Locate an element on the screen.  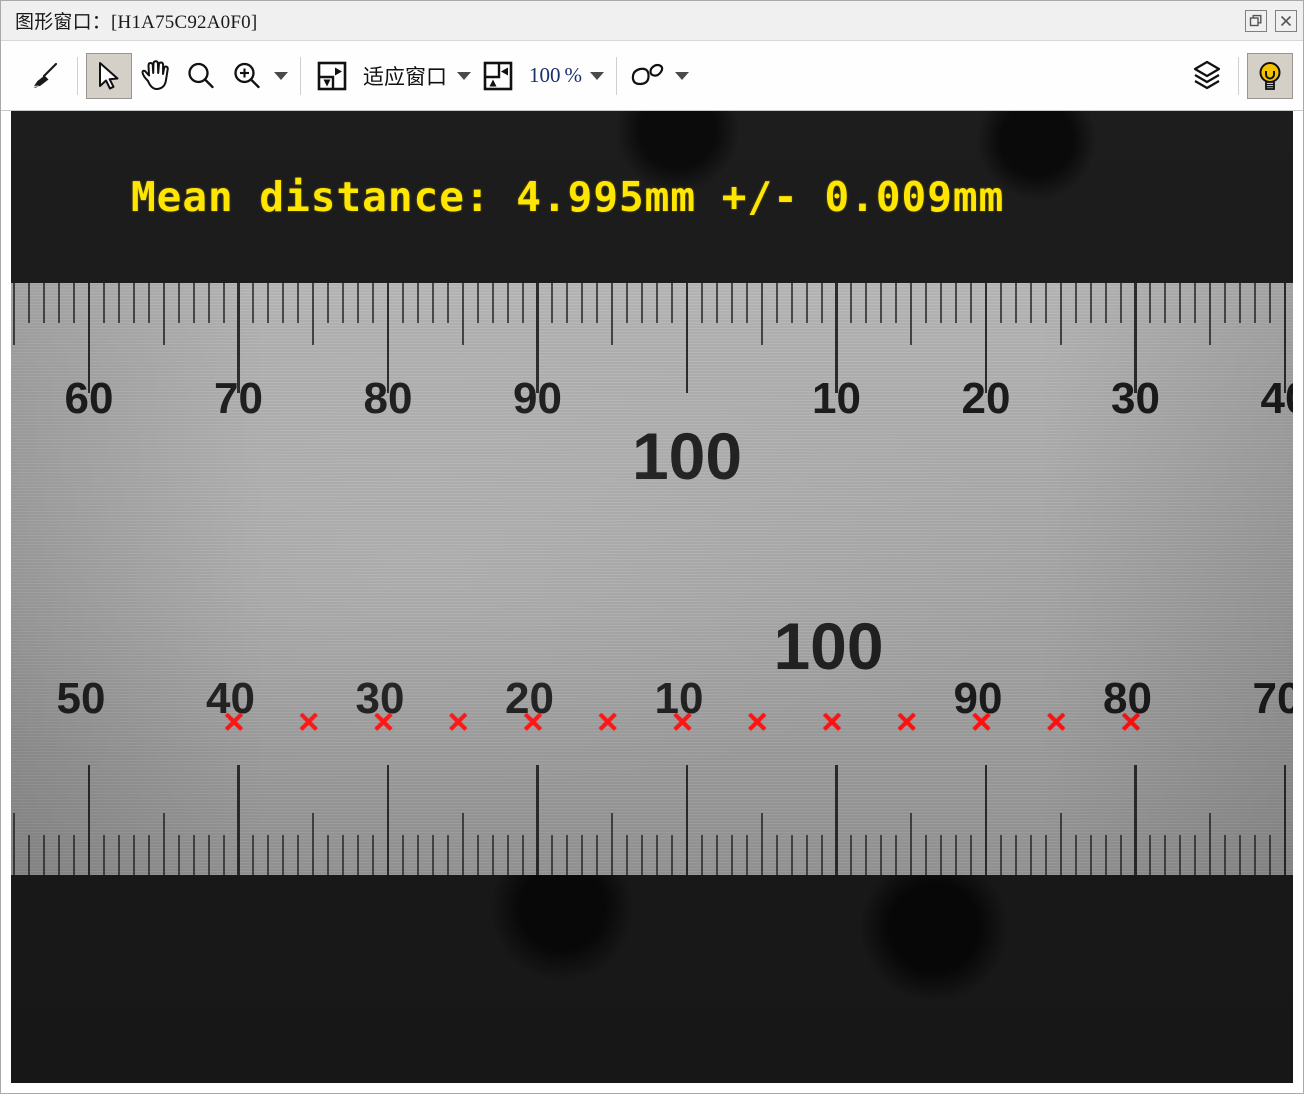
clear-button is located at coordinates (46, 76).